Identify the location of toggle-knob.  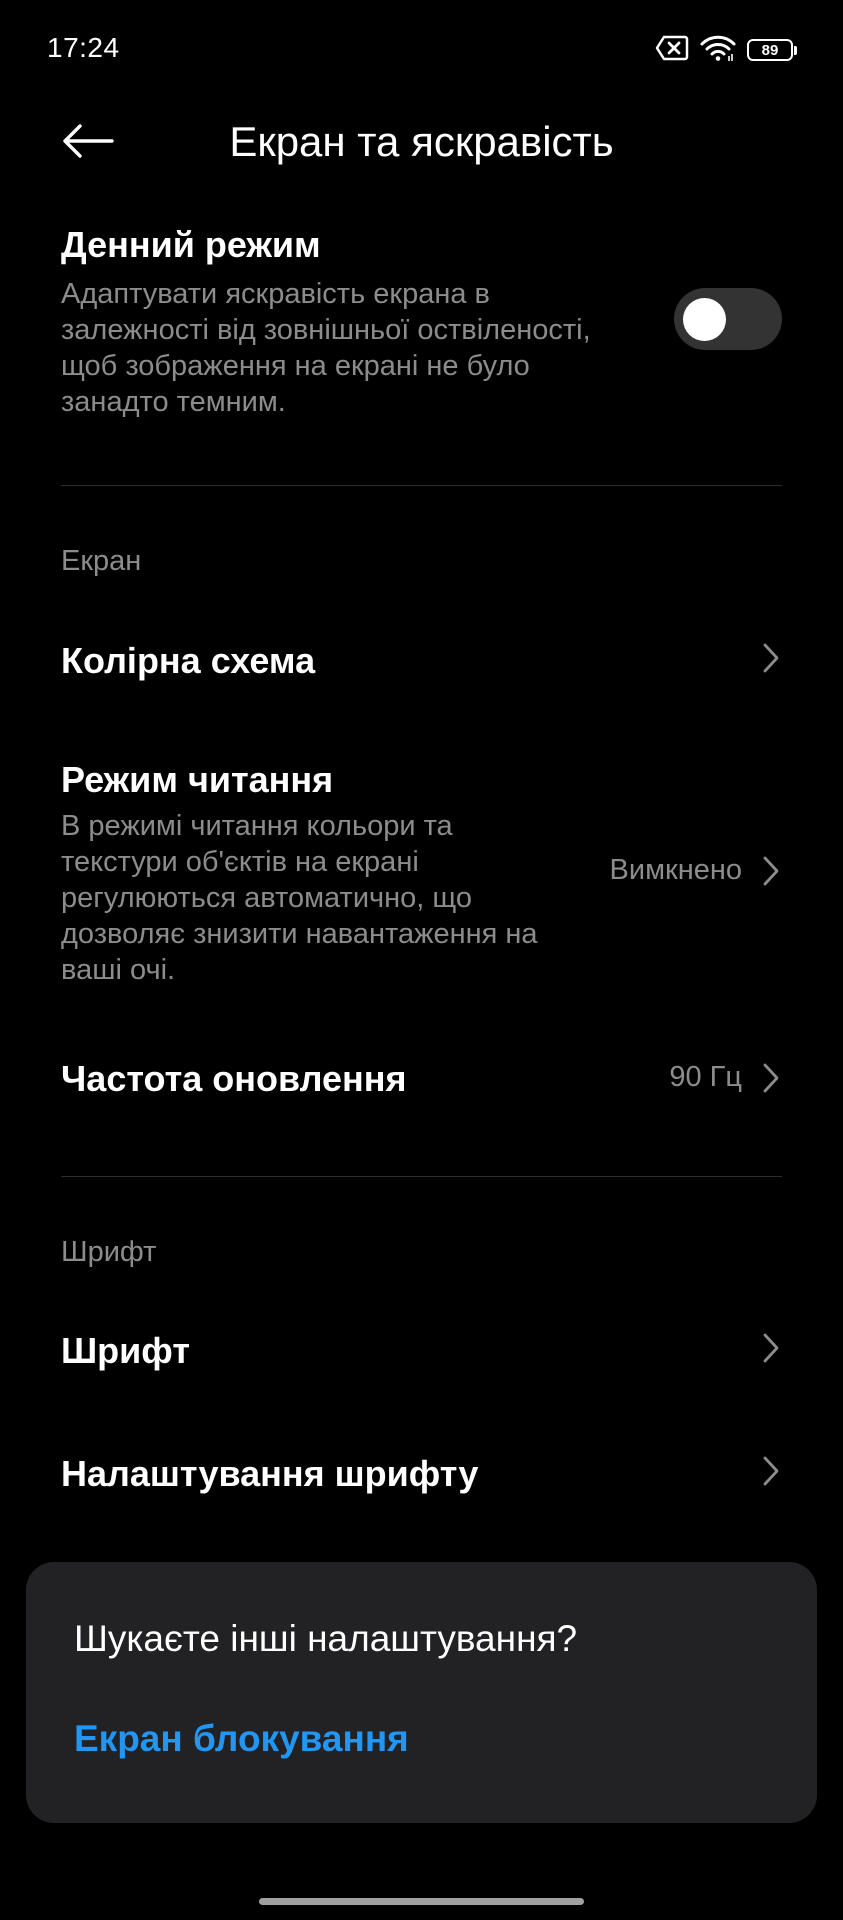
(704, 319).